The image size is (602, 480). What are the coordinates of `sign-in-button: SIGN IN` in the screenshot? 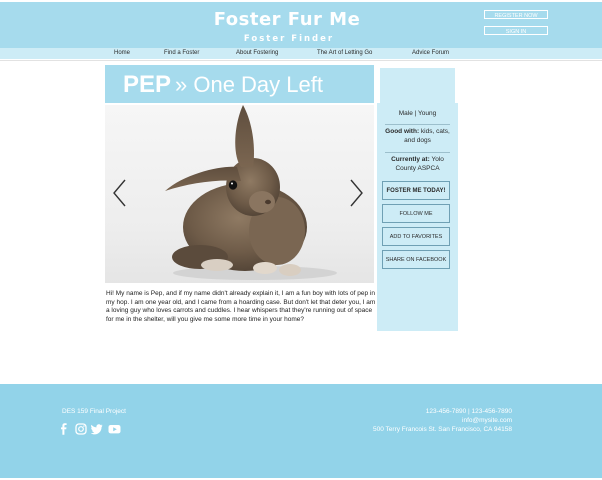 It's located at (516, 30).